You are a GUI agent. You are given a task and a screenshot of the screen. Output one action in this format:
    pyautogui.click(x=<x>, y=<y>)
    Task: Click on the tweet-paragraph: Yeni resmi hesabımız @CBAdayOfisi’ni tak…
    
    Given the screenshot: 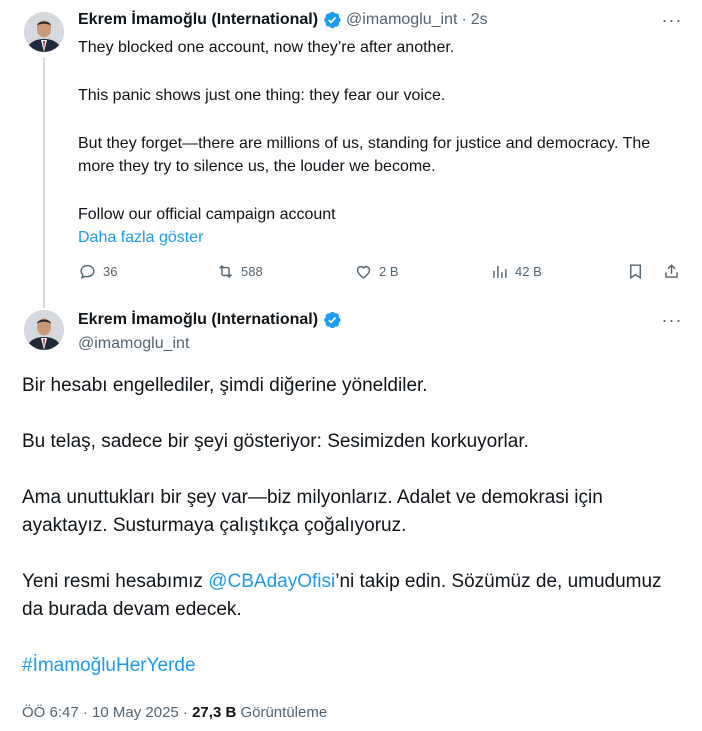 What is the action you would take?
    pyautogui.click(x=352, y=596)
    